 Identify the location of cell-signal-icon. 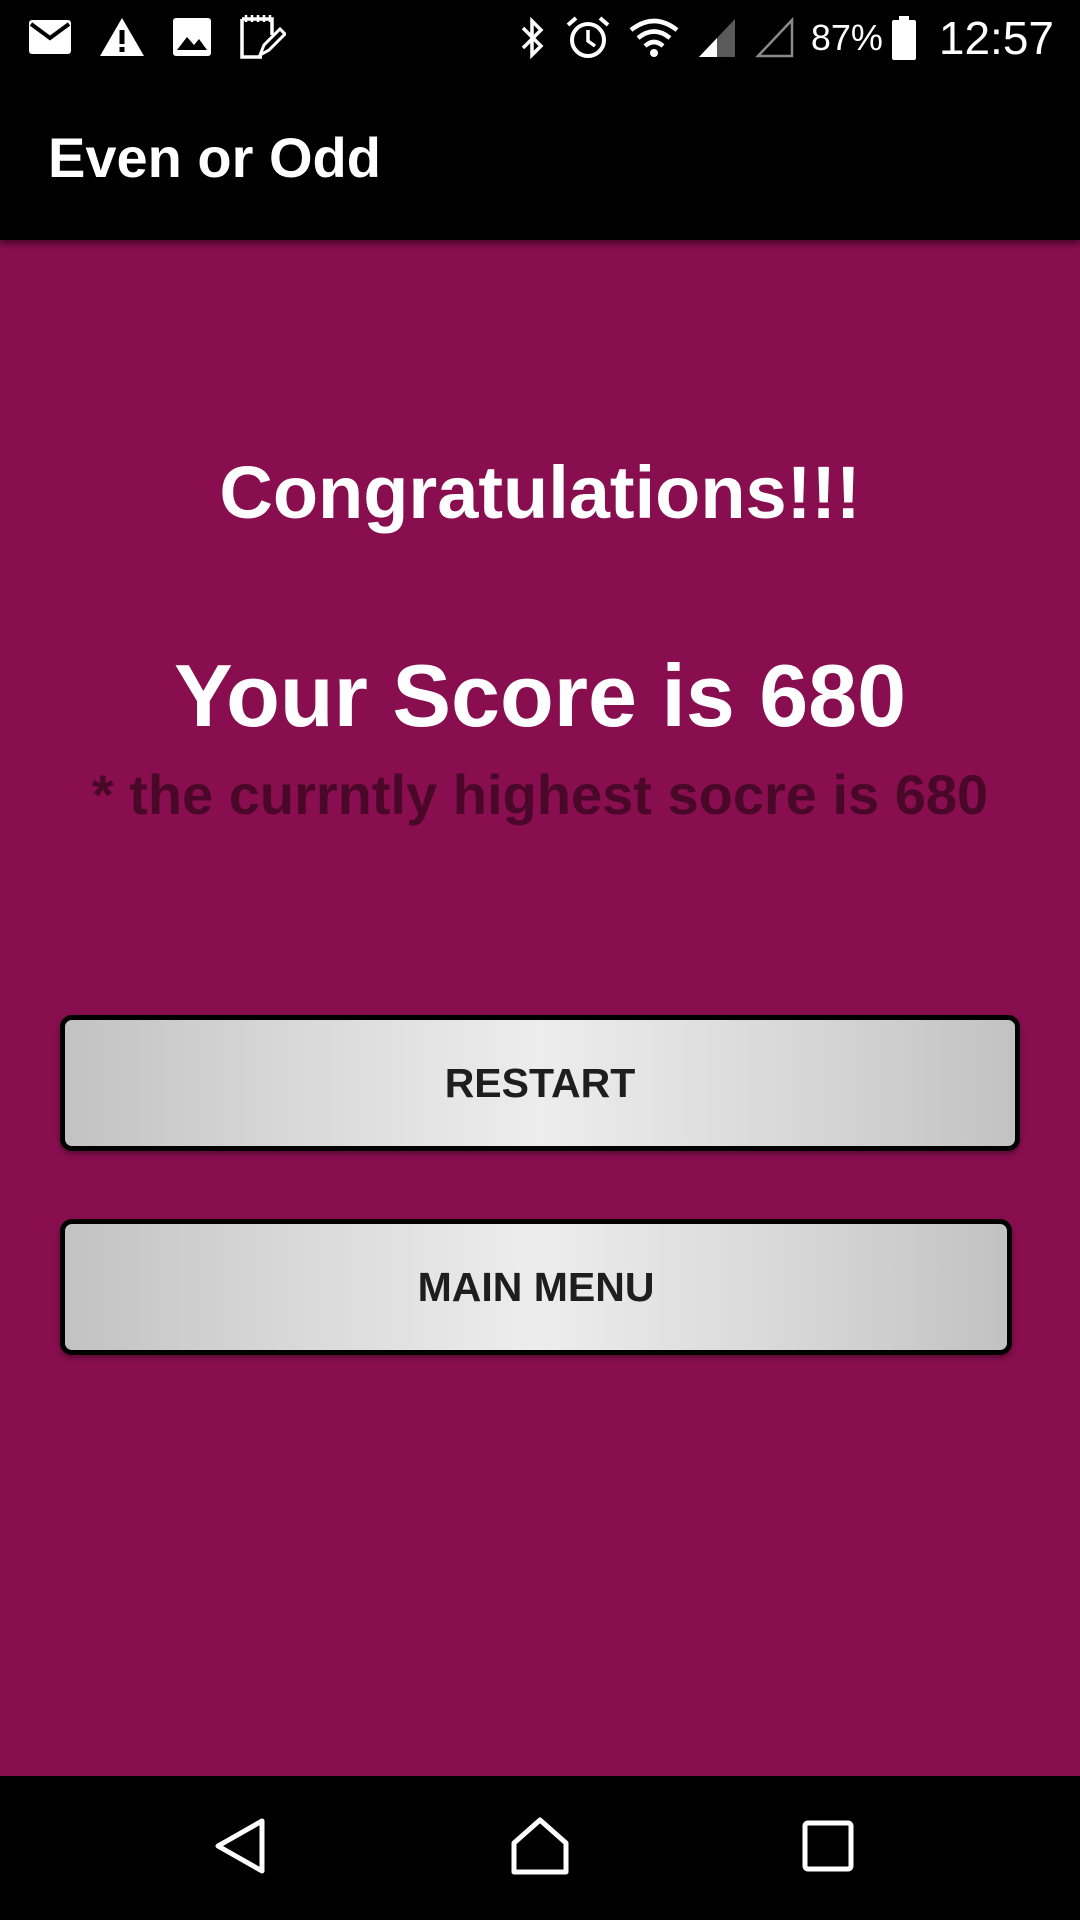
(717, 38).